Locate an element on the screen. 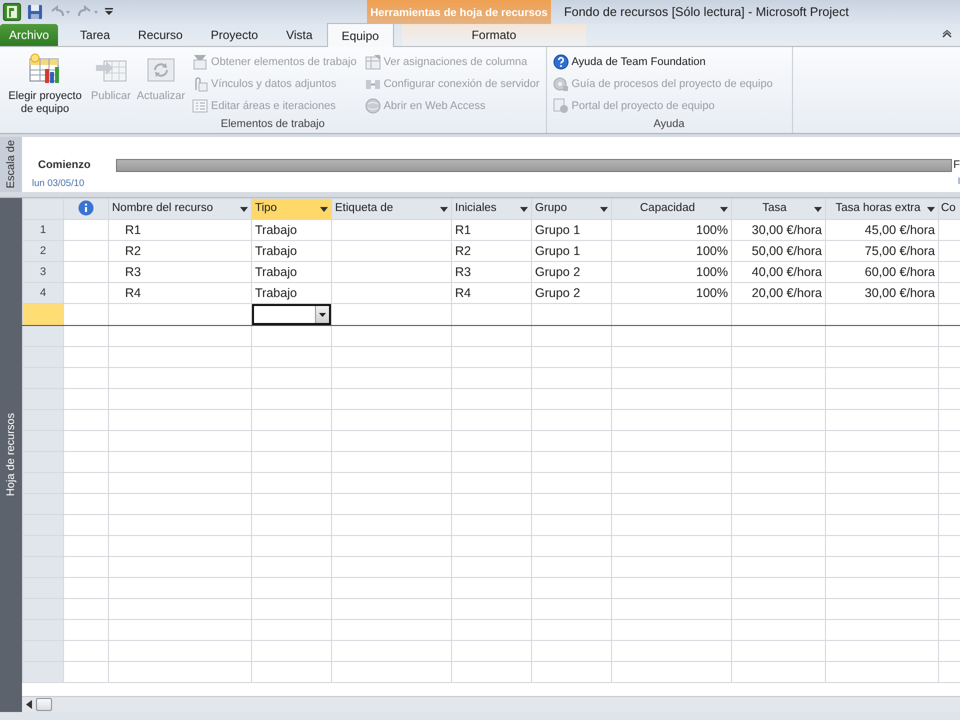  table-cell: 20,00 €/hora is located at coordinates (779, 293).